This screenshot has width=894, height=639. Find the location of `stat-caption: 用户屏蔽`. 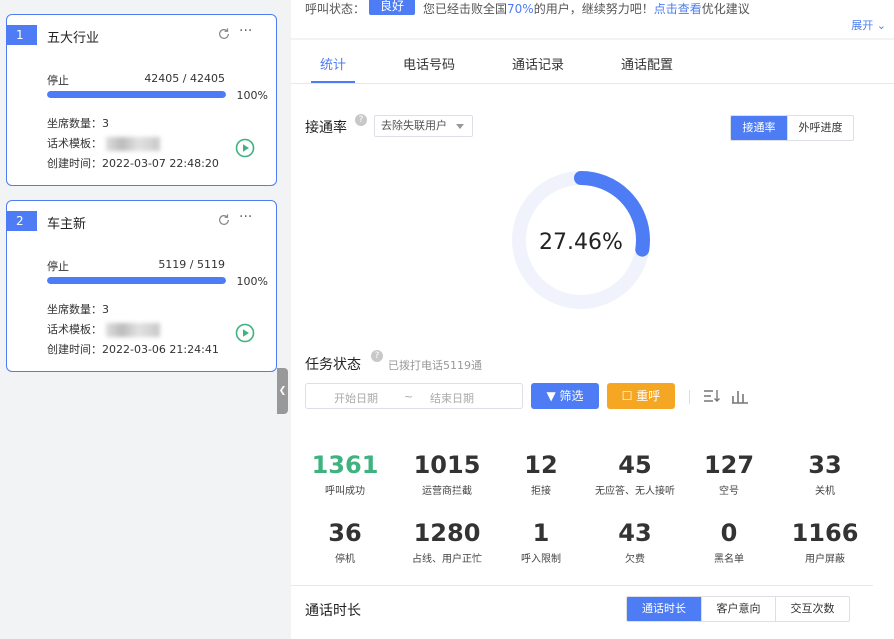

stat-caption: 用户屏蔽 is located at coordinates (825, 559).